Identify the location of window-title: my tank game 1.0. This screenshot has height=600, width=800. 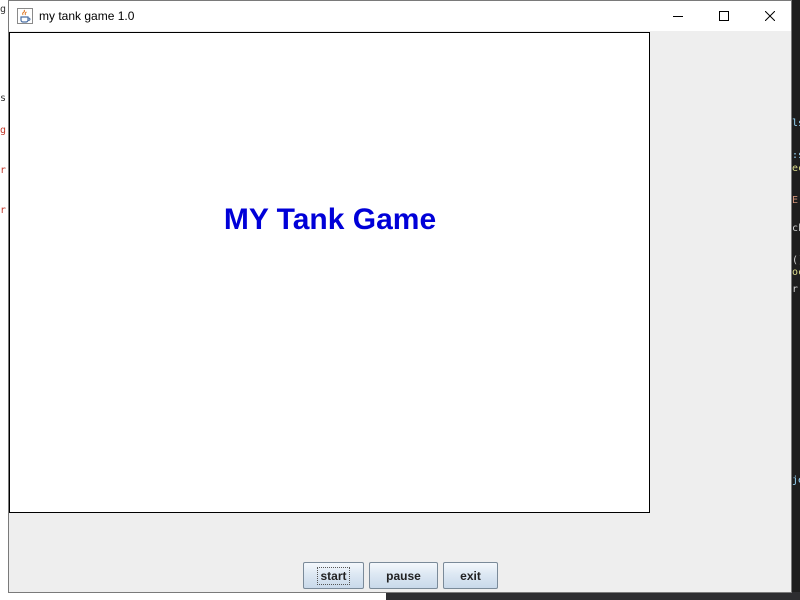
(87, 16).